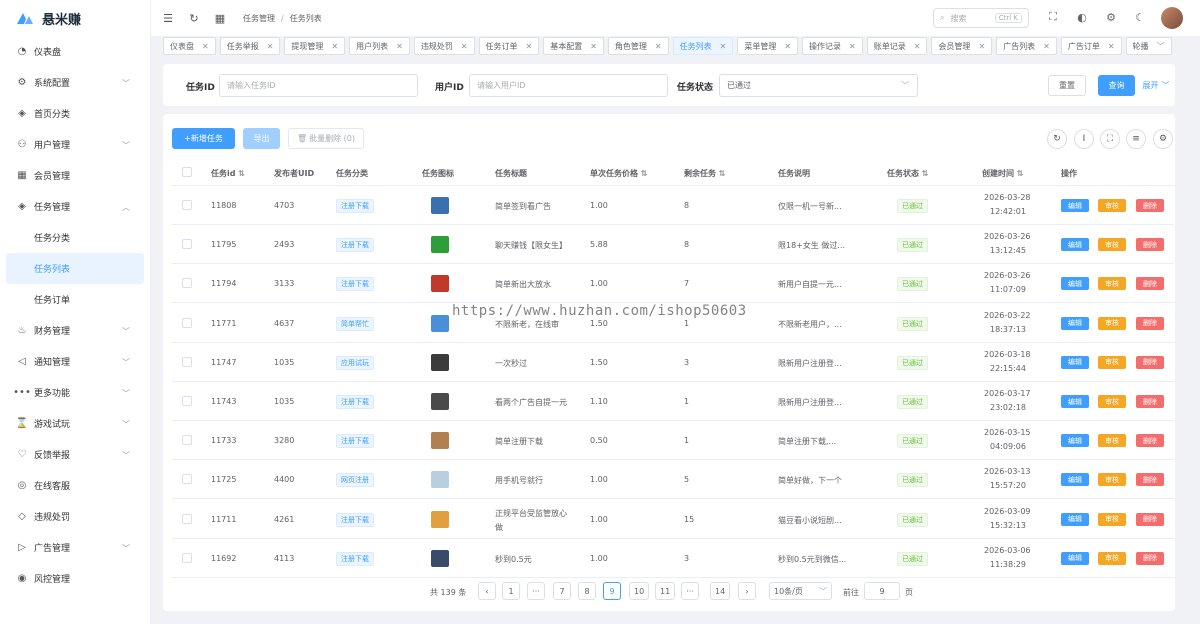 This screenshot has height=624, width=1200. I want to click on menu-fold-icon: ☰, so click(168, 18).